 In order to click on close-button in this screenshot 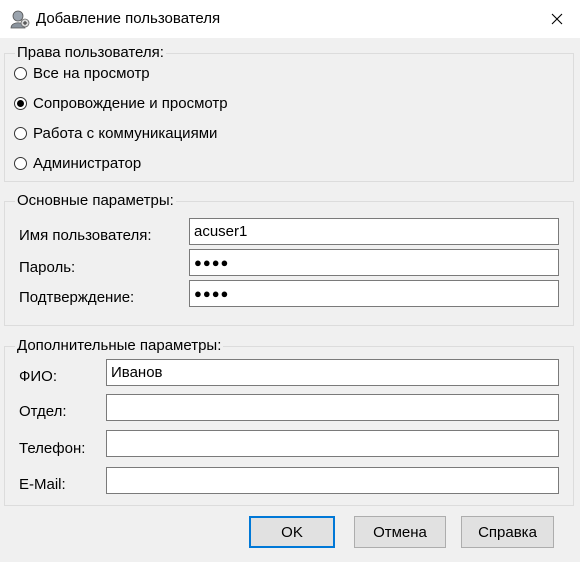, I will do `click(557, 19)`.